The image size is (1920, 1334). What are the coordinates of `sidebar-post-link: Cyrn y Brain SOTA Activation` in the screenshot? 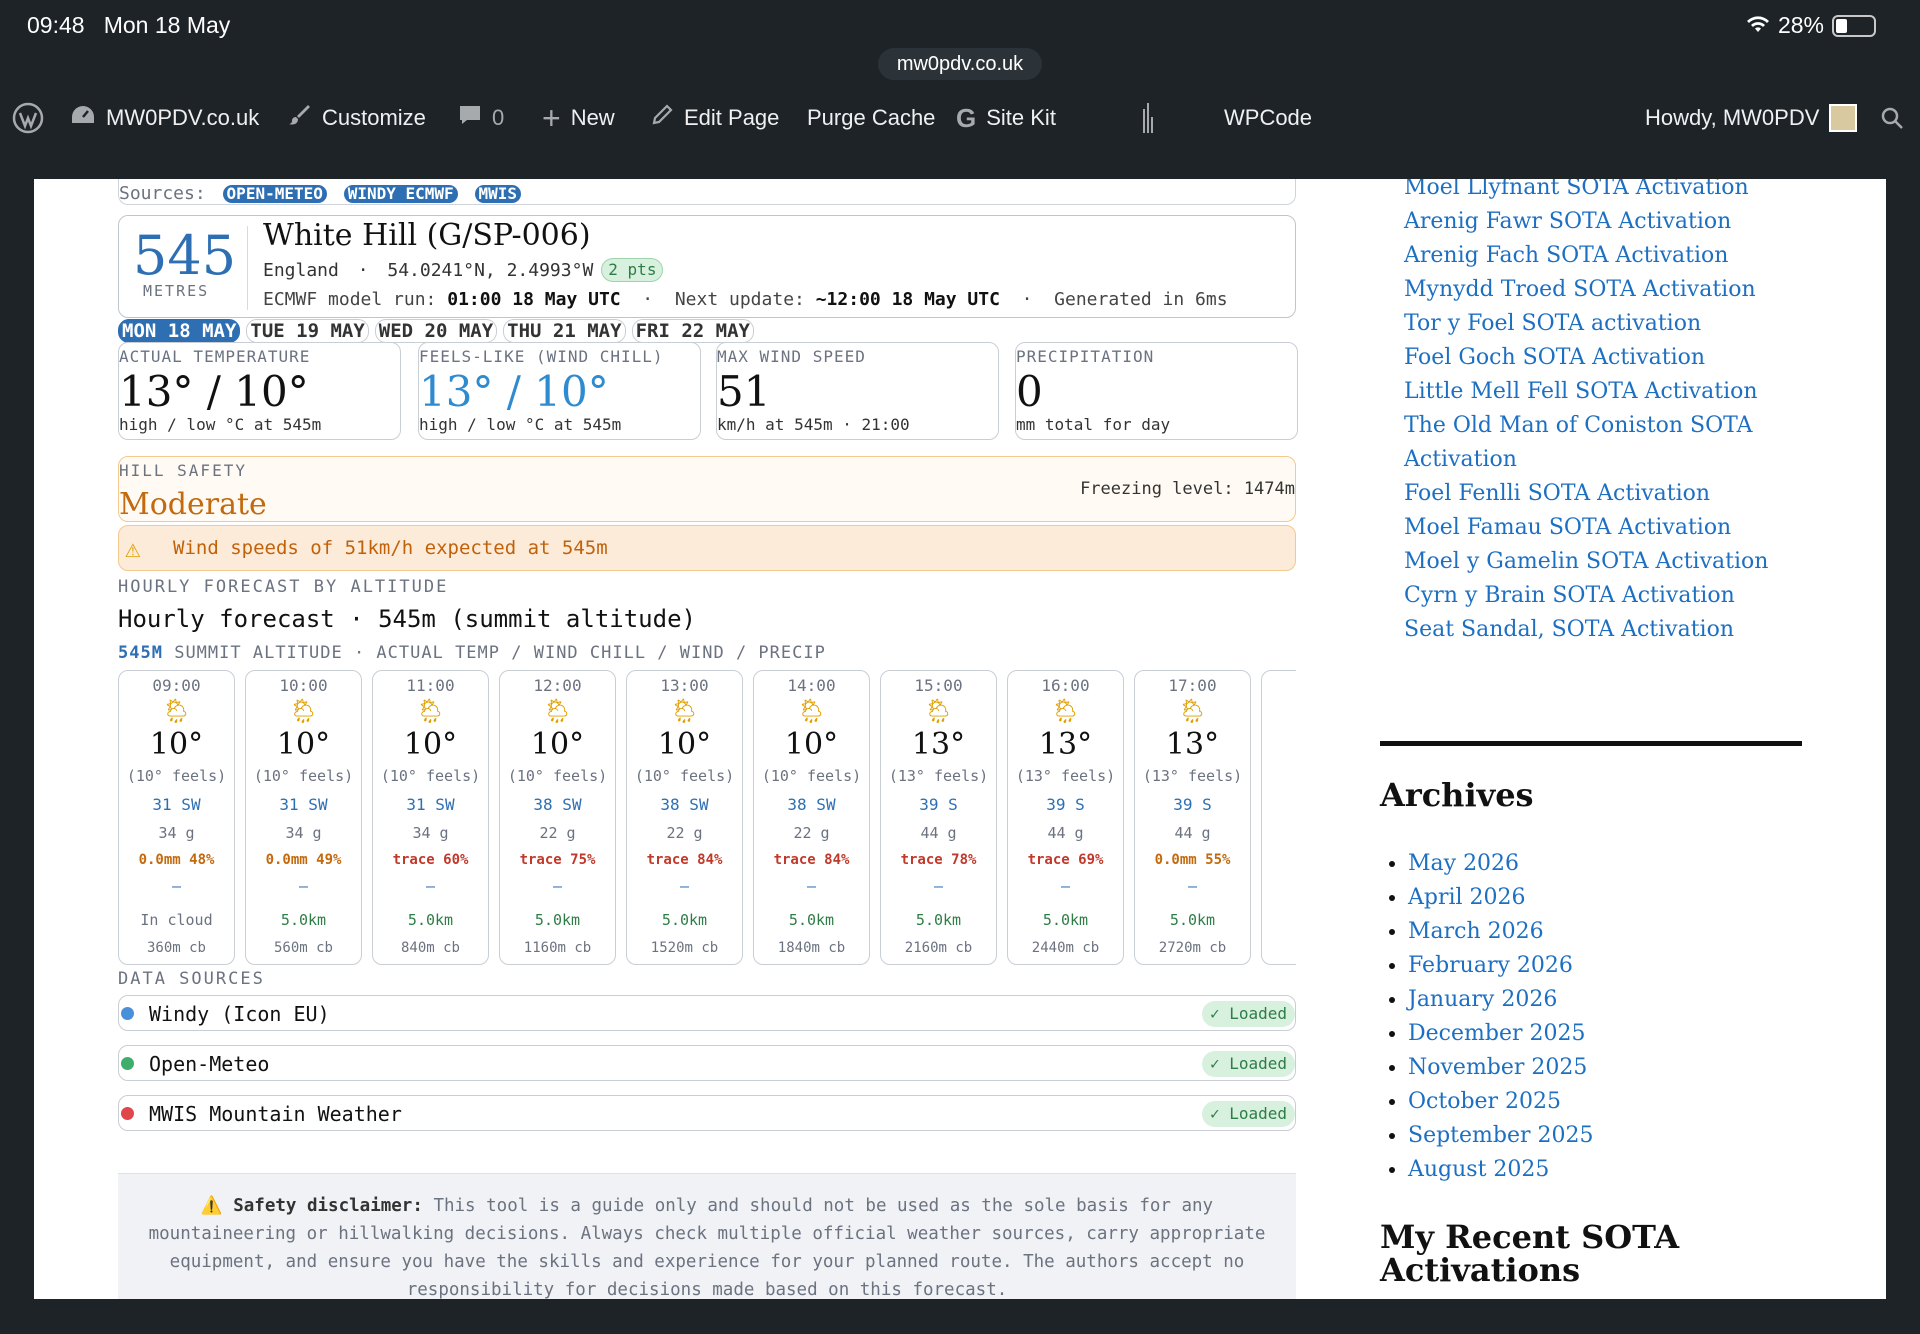 It's located at (1624, 596).